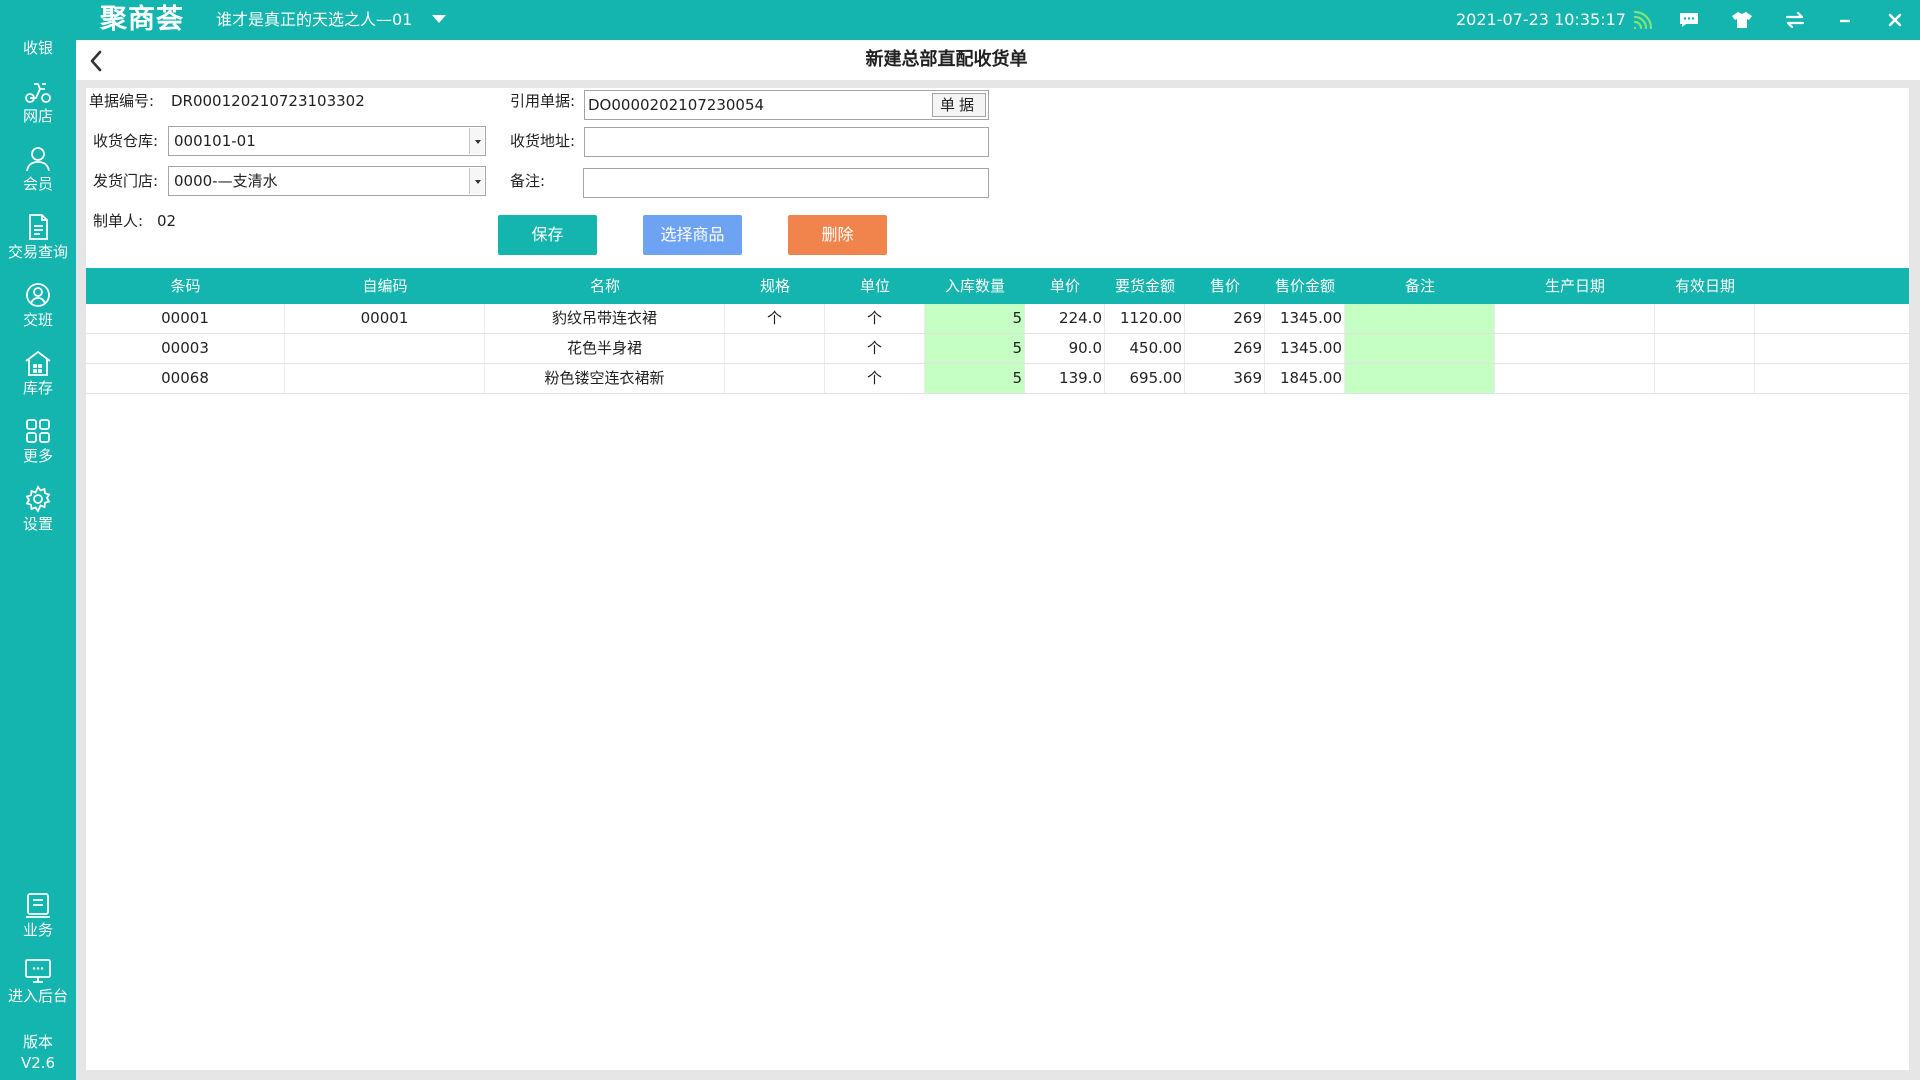  I want to click on cell-order-amount: 695.00, so click(1145, 378).